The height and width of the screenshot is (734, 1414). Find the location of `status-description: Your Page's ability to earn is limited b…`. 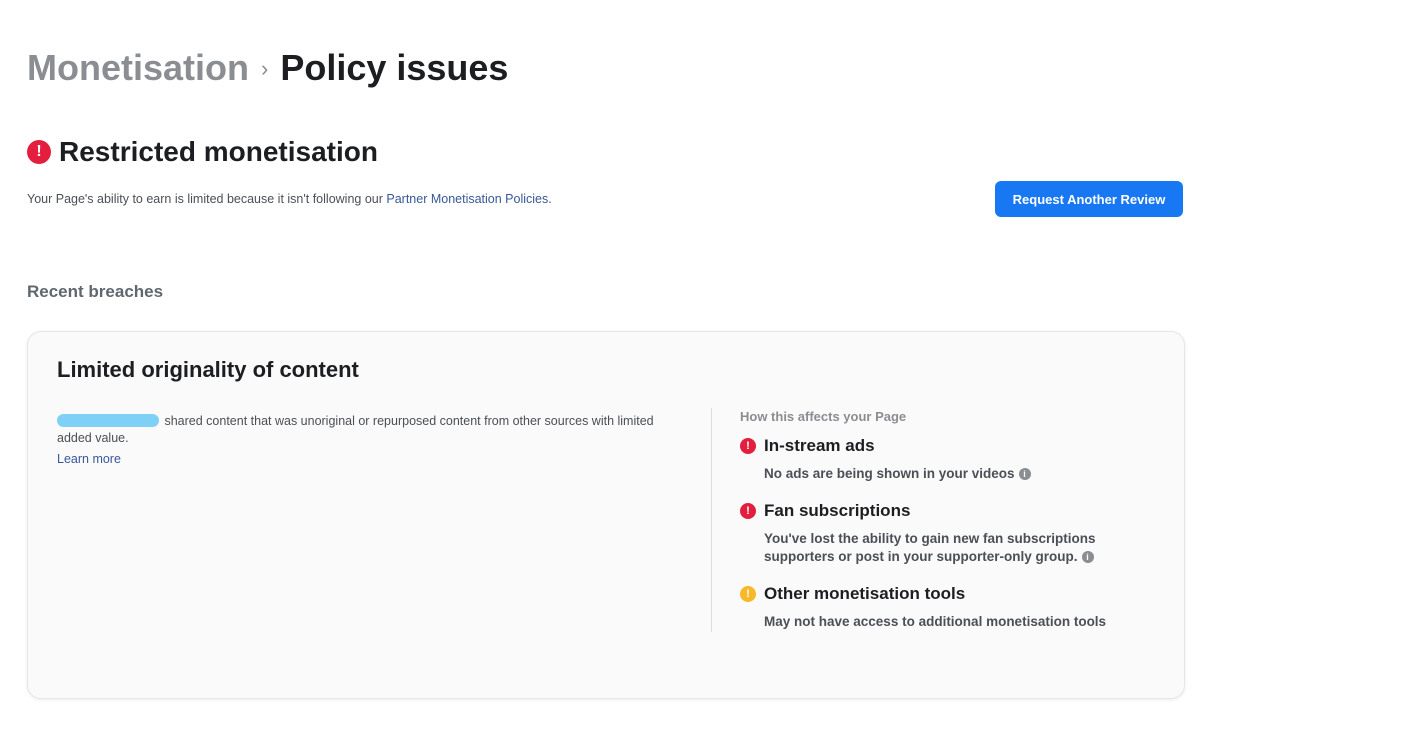

status-description: Your Page's ability to earn is limited b… is located at coordinates (289, 199).